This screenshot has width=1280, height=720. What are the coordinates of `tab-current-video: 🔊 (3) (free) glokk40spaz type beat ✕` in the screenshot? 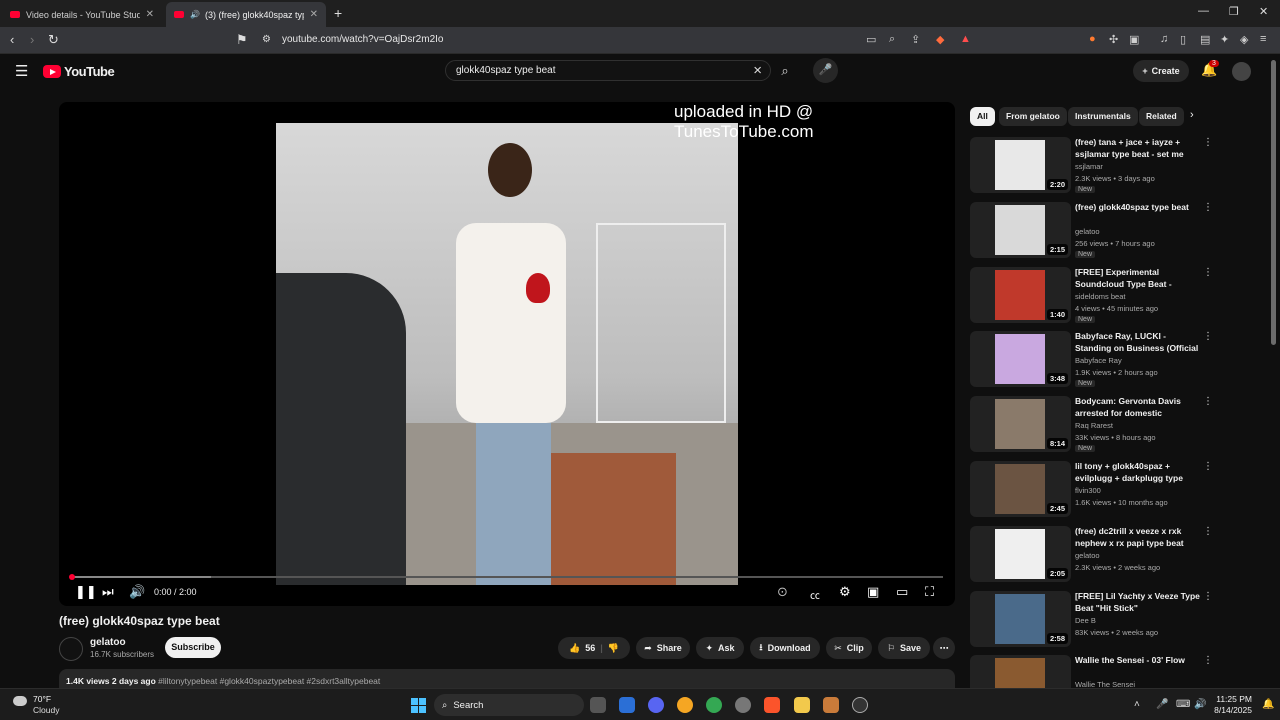 It's located at (246, 14).